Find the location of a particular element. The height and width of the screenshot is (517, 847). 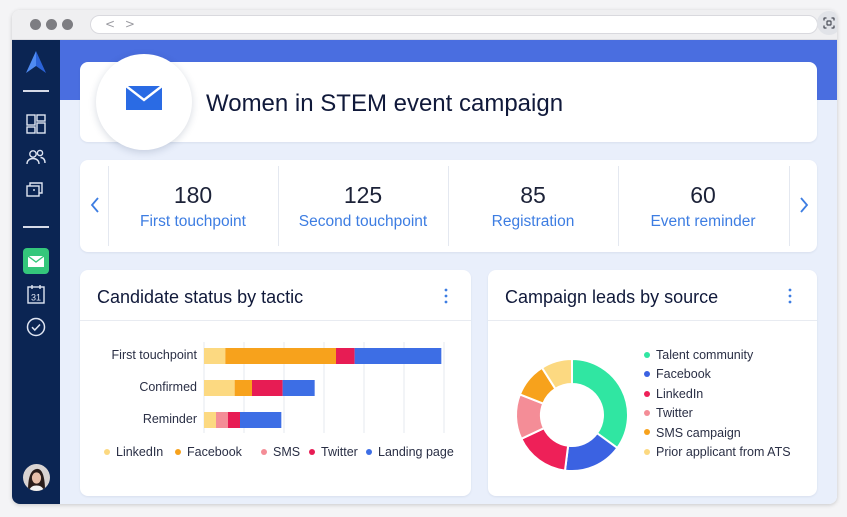

stat-label: Event reminder is located at coordinates (703, 221).